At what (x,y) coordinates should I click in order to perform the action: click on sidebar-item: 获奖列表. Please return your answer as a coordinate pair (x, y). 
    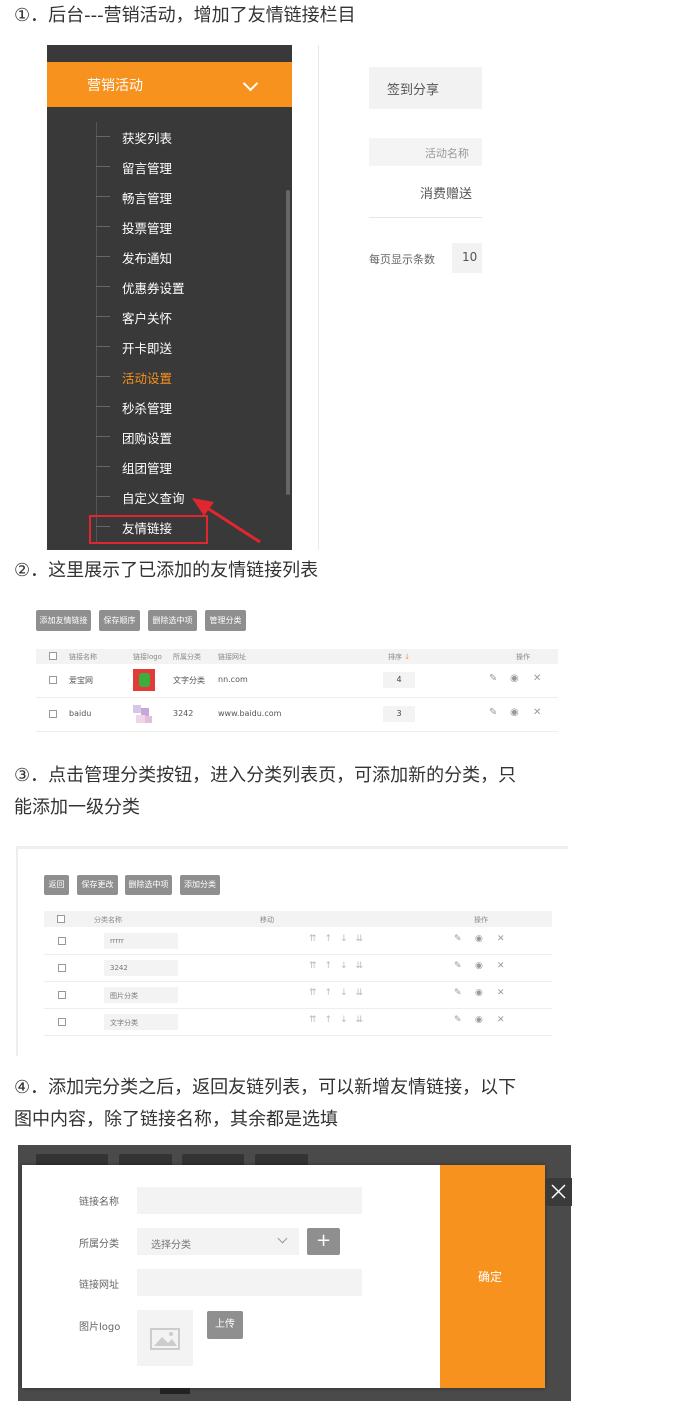
    Looking at the image, I should click on (186, 137).